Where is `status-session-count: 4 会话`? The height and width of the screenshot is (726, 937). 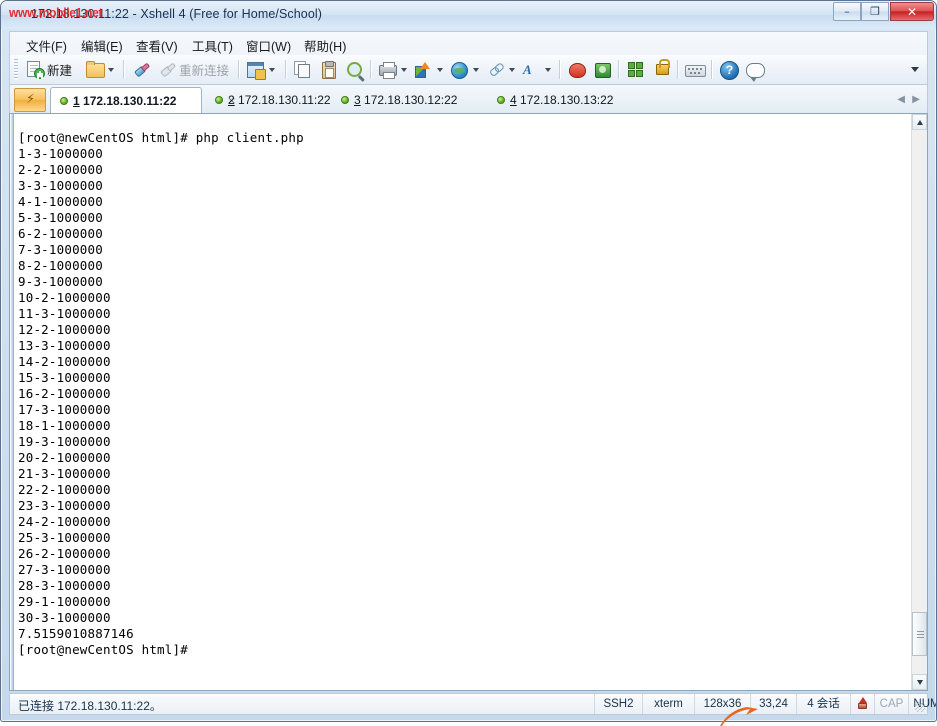
status-session-count: 4 会话 is located at coordinates (823, 704).